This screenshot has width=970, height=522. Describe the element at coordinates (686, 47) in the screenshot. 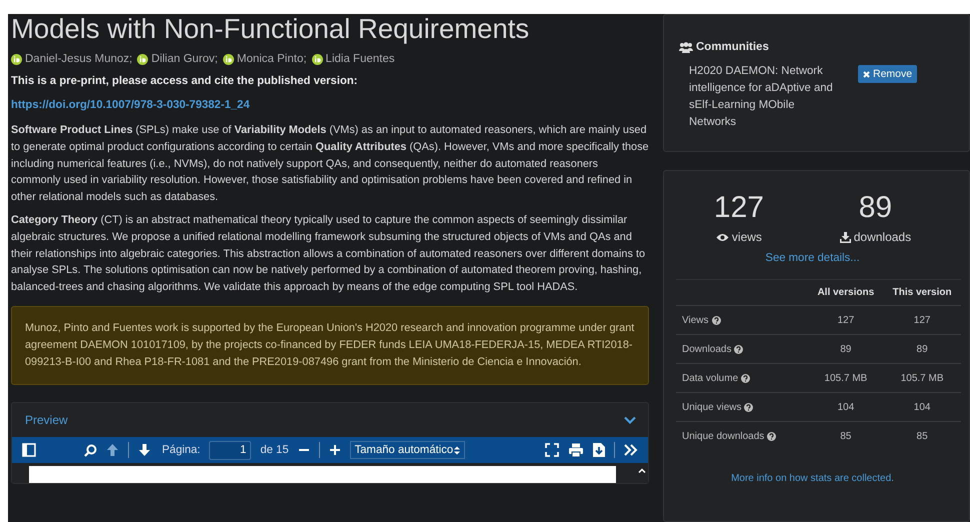

I see `users-icon` at that location.